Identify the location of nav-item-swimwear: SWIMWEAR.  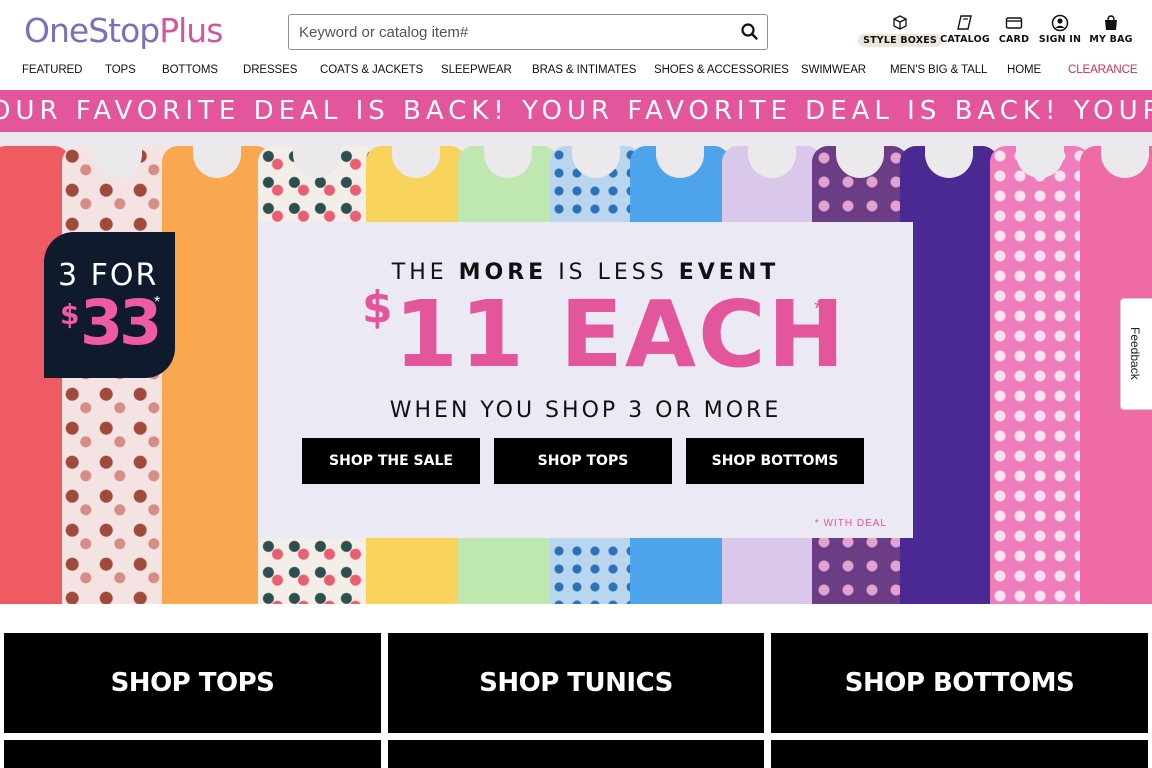
(833, 70).